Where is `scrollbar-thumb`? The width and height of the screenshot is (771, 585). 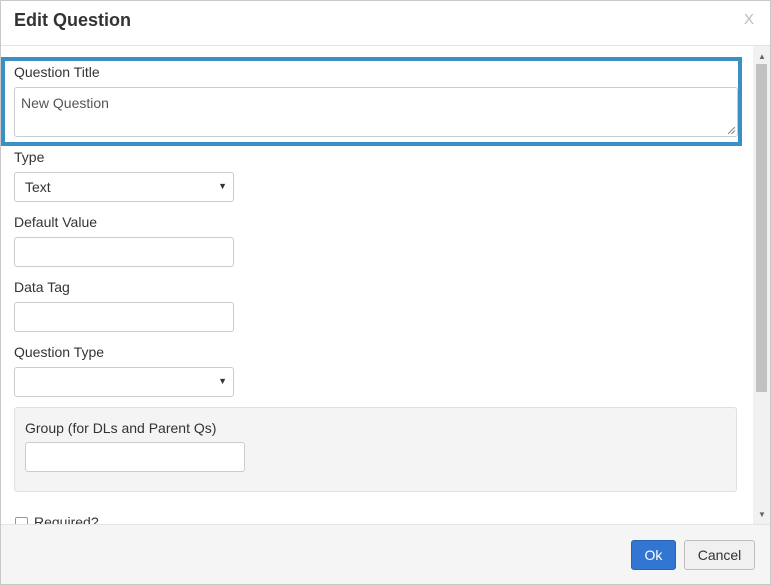
scrollbar-thumb is located at coordinates (761, 228).